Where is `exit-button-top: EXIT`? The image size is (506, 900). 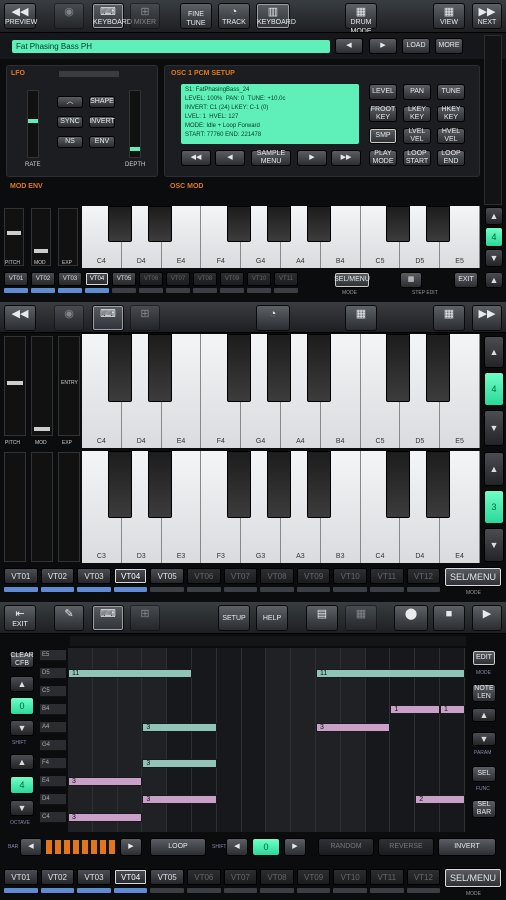
exit-button-top: EXIT is located at coordinates (466, 280).